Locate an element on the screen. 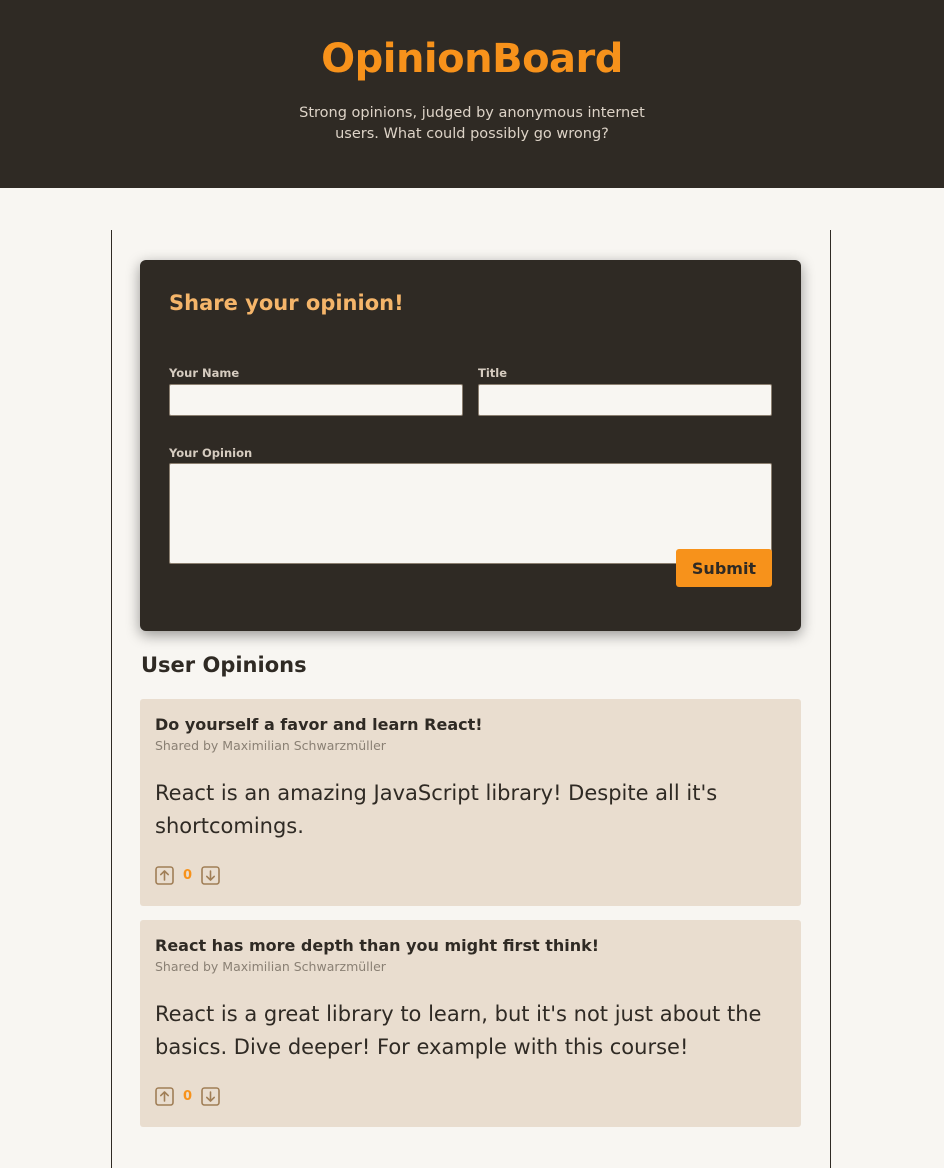  title-input is located at coordinates (625, 400).